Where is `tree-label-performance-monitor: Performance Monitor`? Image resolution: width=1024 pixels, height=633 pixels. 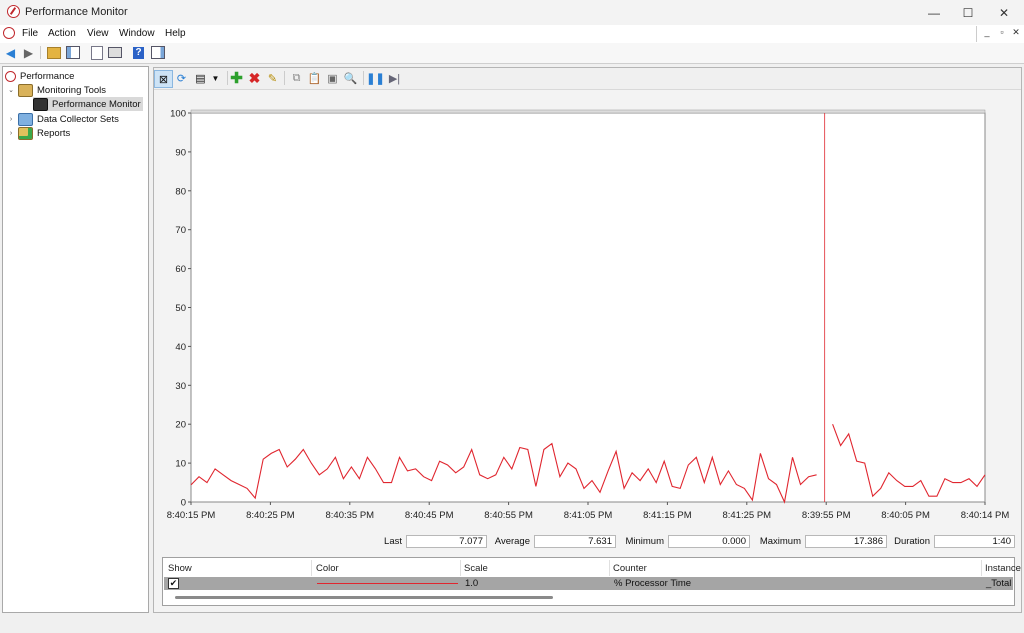
tree-label-performance-monitor: Performance Monitor is located at coordinates (96, 104).